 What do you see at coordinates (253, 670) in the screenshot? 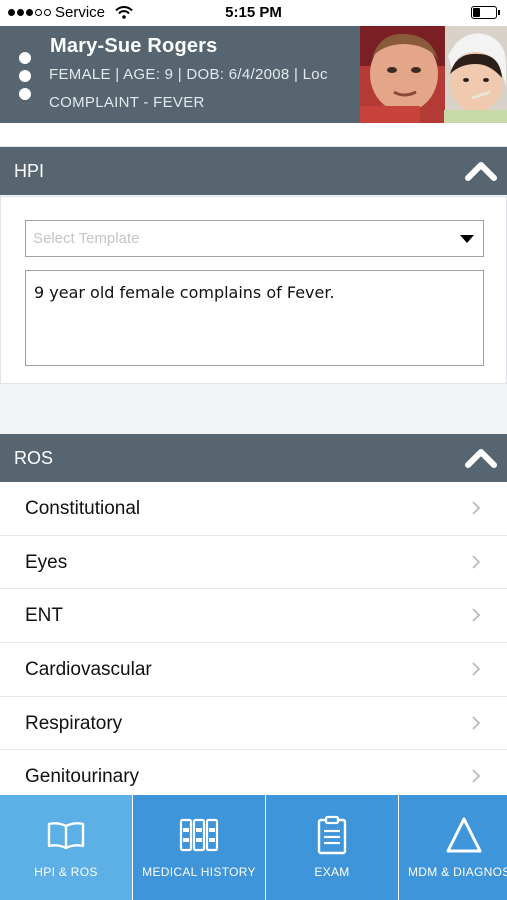
I see `ros-item-cardiovascular: Cardiovascular` at bounding box center [253, 670].